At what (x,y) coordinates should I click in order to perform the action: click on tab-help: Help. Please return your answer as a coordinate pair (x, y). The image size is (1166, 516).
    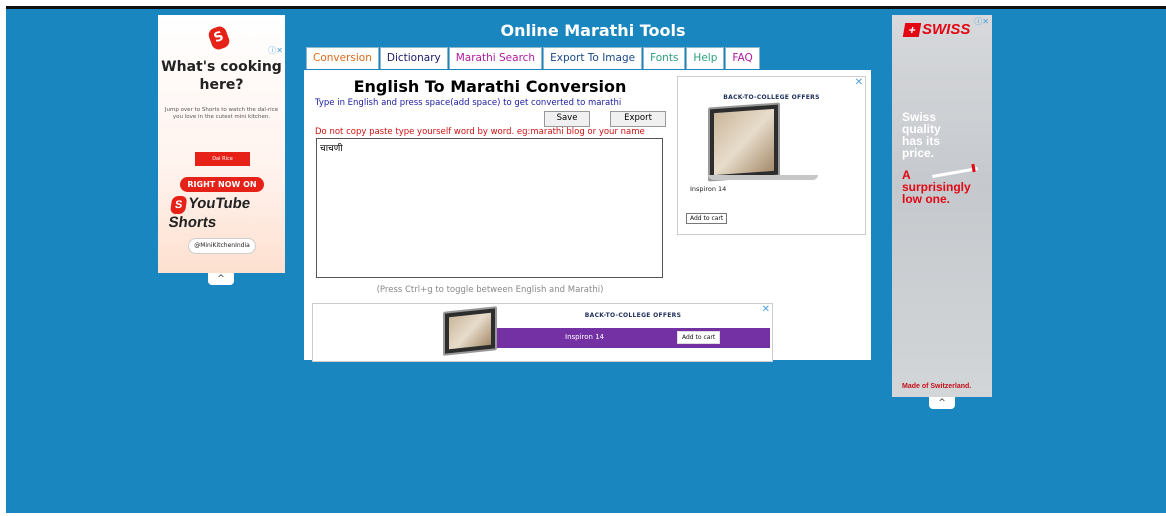
    Looking at the image, I should click on (705, 58).